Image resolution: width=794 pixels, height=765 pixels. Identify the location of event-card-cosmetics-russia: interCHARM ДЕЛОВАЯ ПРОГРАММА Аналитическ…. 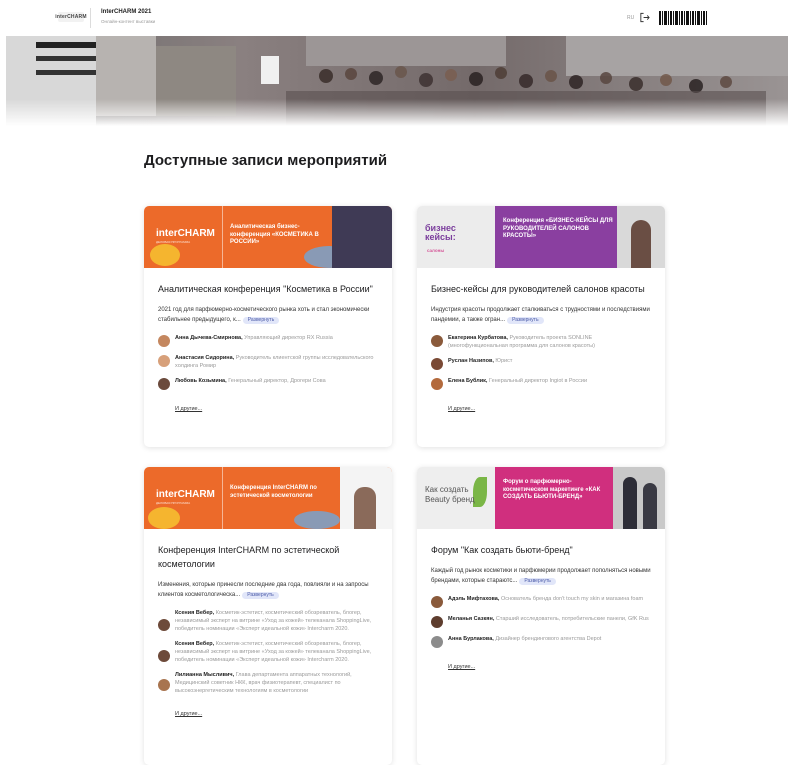
(268, 326).